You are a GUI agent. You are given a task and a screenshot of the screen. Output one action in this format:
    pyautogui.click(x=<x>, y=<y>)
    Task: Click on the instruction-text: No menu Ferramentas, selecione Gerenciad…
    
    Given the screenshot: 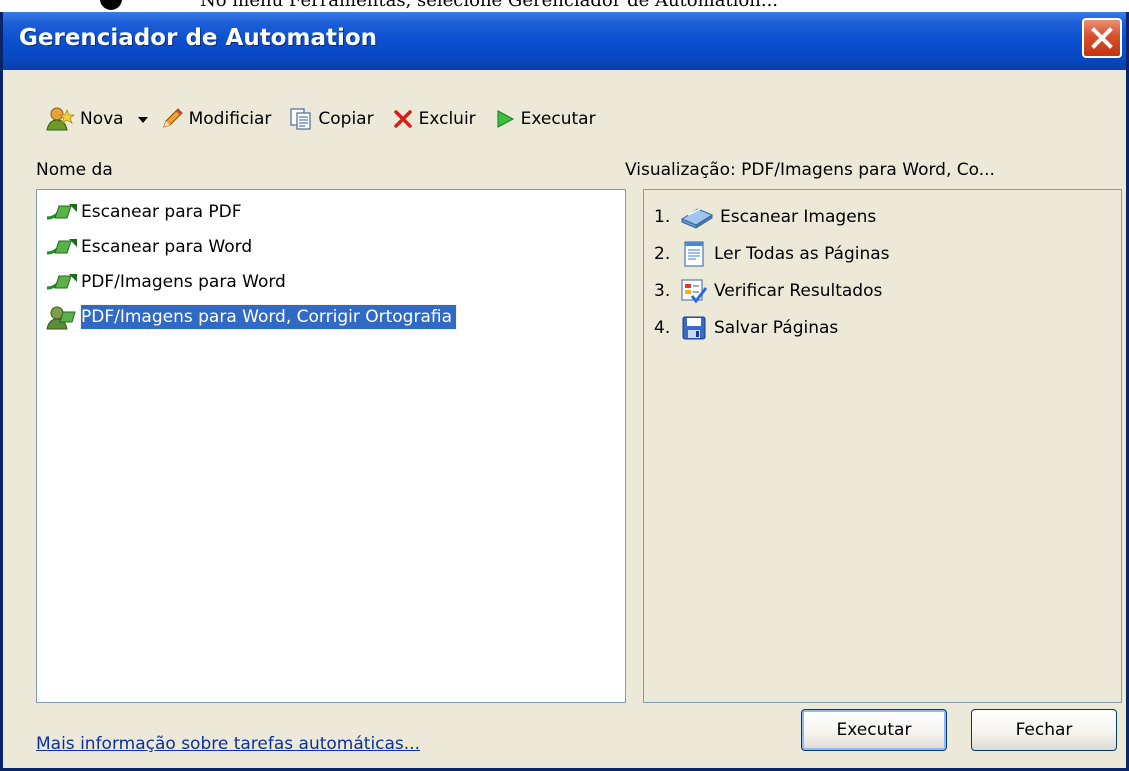 What is the action you would take?
    pyautogui.click(x=489, y=5)
    